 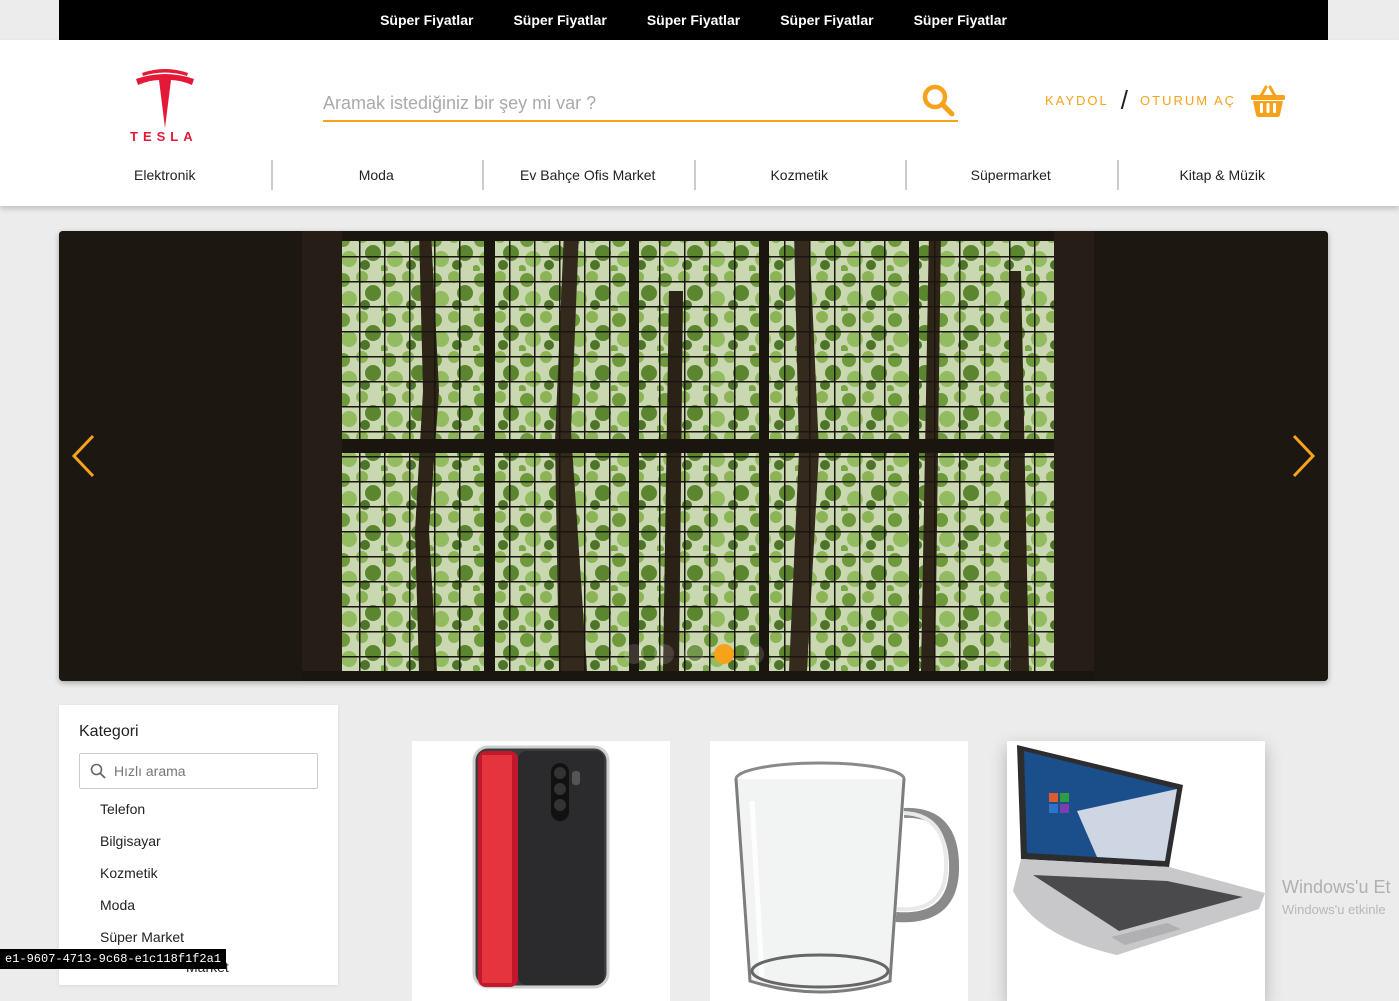 I want to click on windows-watermark-sub: Windows'u etkinle, so click(x=1334, y=909).